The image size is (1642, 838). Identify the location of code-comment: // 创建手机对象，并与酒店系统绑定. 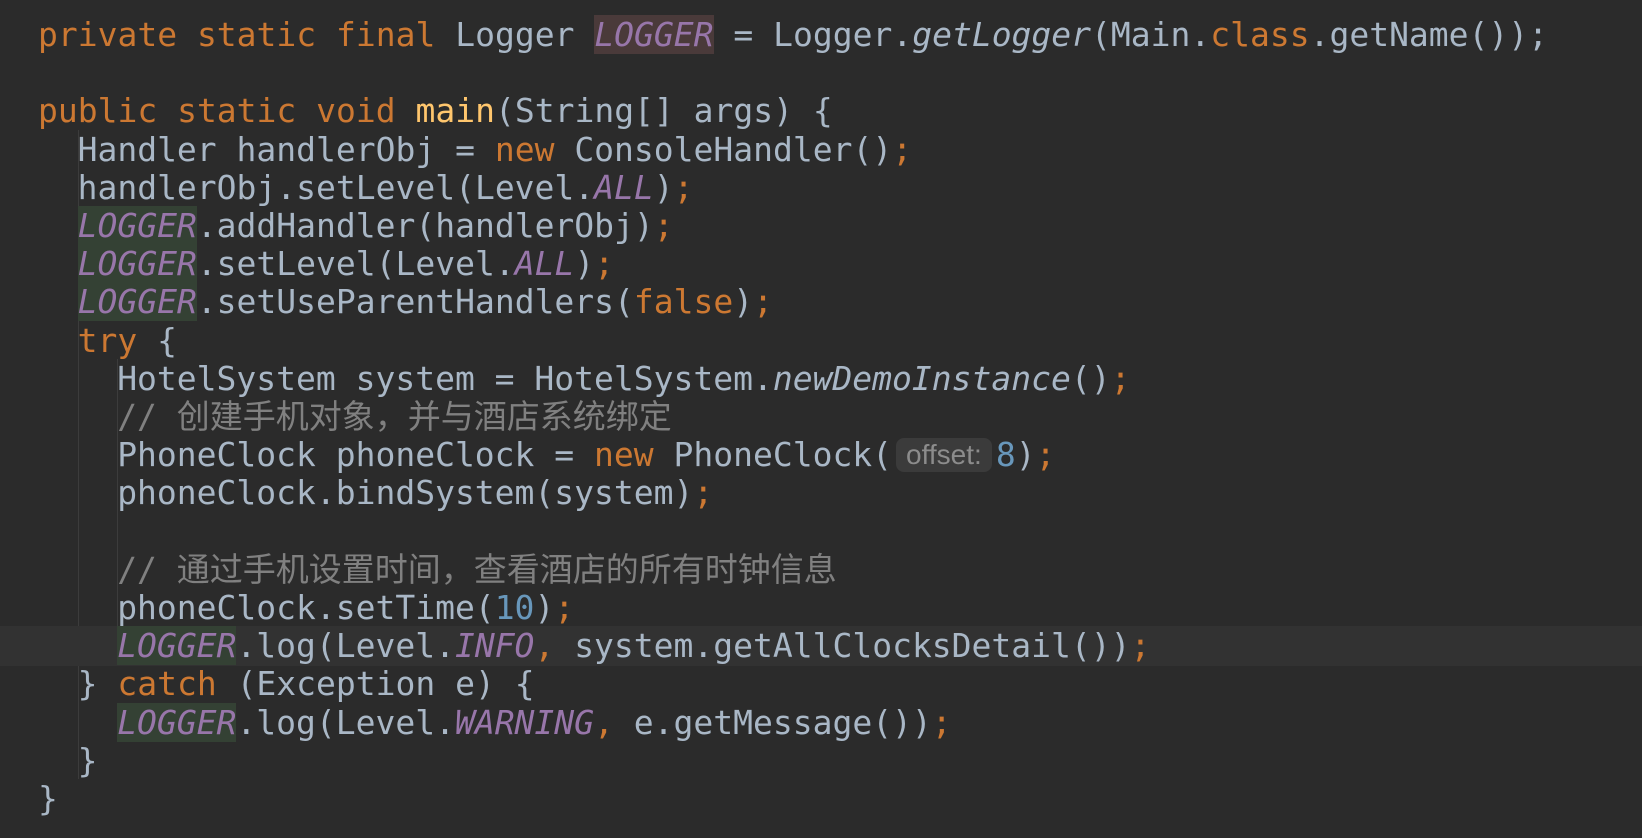
(394, 416).